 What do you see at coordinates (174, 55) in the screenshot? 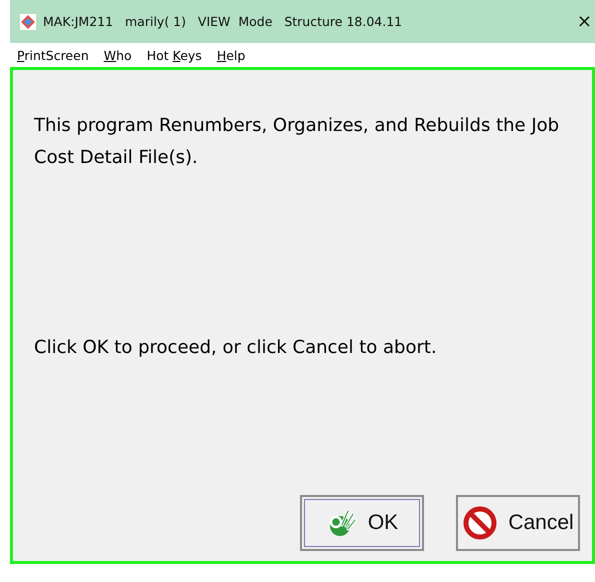
I see `menu-item: Hot Keys` at bounding box center [174, 55].